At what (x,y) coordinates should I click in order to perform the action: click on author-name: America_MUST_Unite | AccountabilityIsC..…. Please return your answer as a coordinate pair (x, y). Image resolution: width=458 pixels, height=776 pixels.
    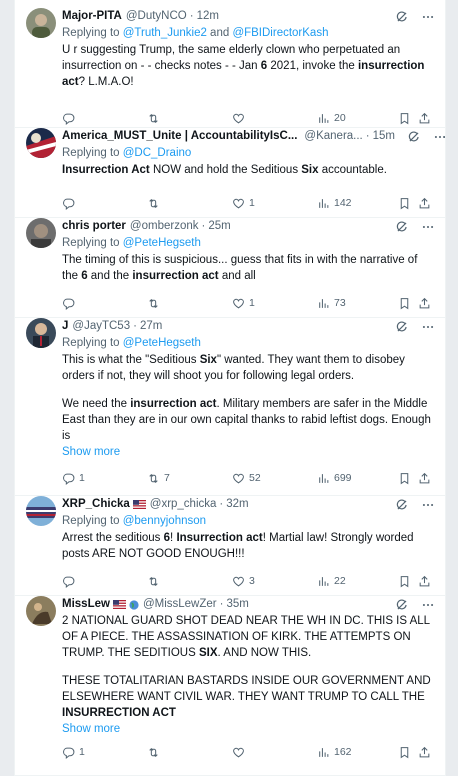
    Looking at the image, I should click on (179, 136).